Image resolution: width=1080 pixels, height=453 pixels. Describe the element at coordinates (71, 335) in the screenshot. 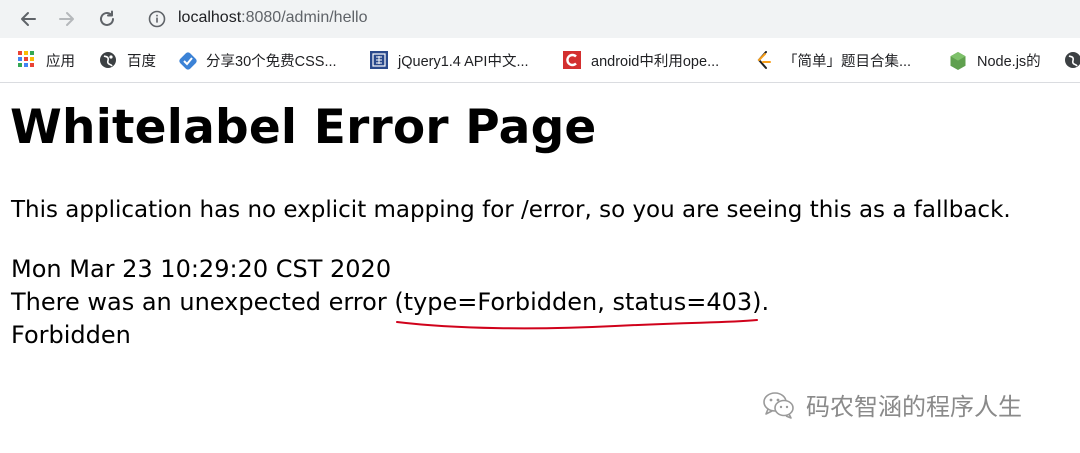

I see `error-detail: Forbidden` at that location.